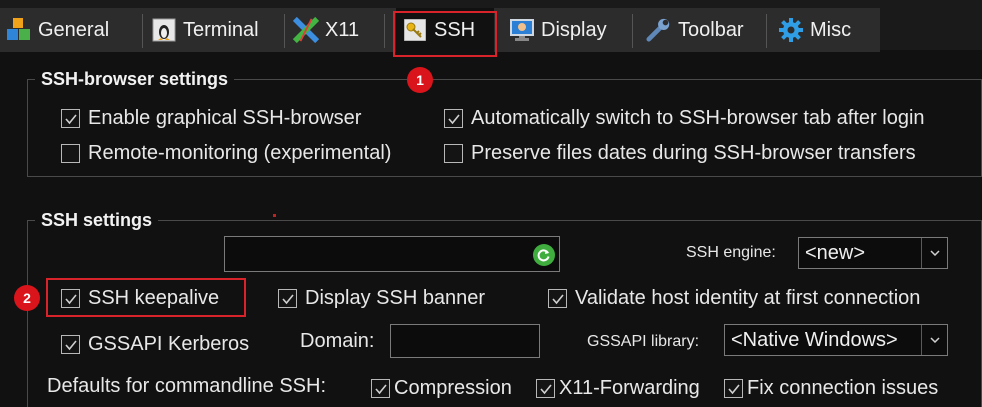 The height and width of the screenshot is (407, 982). I want to click on ssh-keepalive-checkbox: SSH keepalive, so click(140, 298).